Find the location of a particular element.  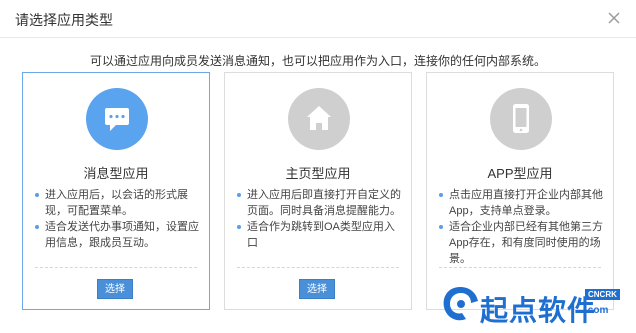

dialog-header: 请选择应用类型 is located at coordinates (318, 19).